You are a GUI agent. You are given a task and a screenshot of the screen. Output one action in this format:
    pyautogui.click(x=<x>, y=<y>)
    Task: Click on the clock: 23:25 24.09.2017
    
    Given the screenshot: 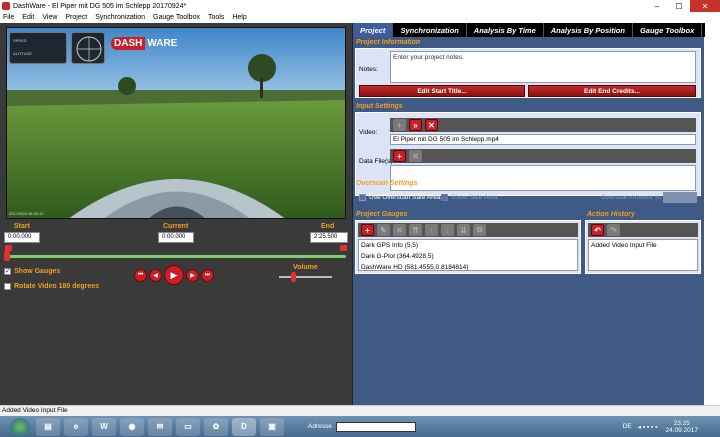 What is the action you would take?
    pyautogui.click(x=681, y=427)
    